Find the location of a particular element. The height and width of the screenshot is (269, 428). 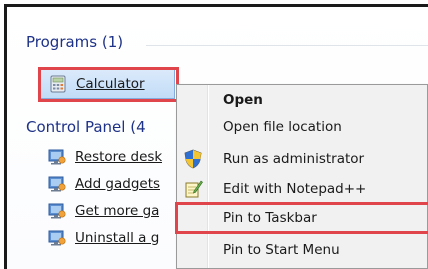

pin-to-taskbar-highlight-box is located at coordinates (301, 218).